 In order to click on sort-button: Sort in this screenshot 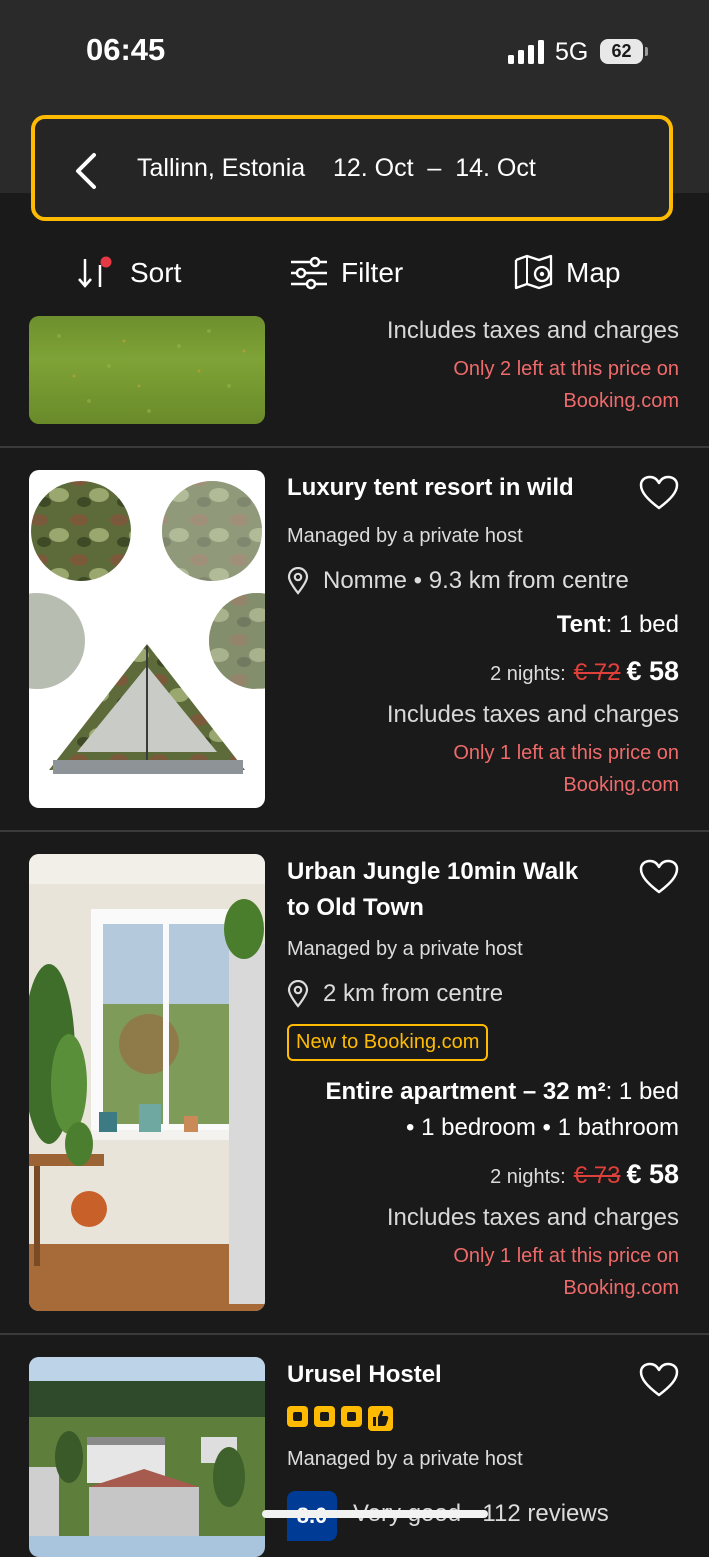, I will do `click(128, 273)`.